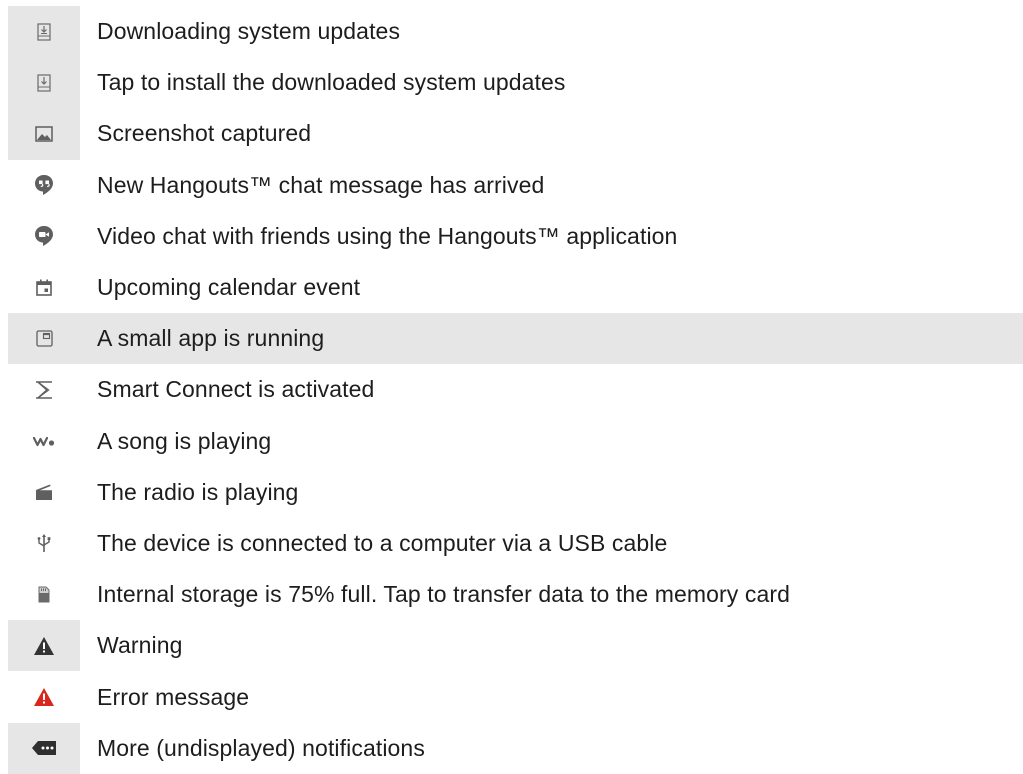 Image resolution: width=1023 pixels, height=774 pixels. What do you see at coordinates (236, 389) in the screenshot?
I see `list-item-label: Smart Connect is activated` at bounding box center [236, 389].